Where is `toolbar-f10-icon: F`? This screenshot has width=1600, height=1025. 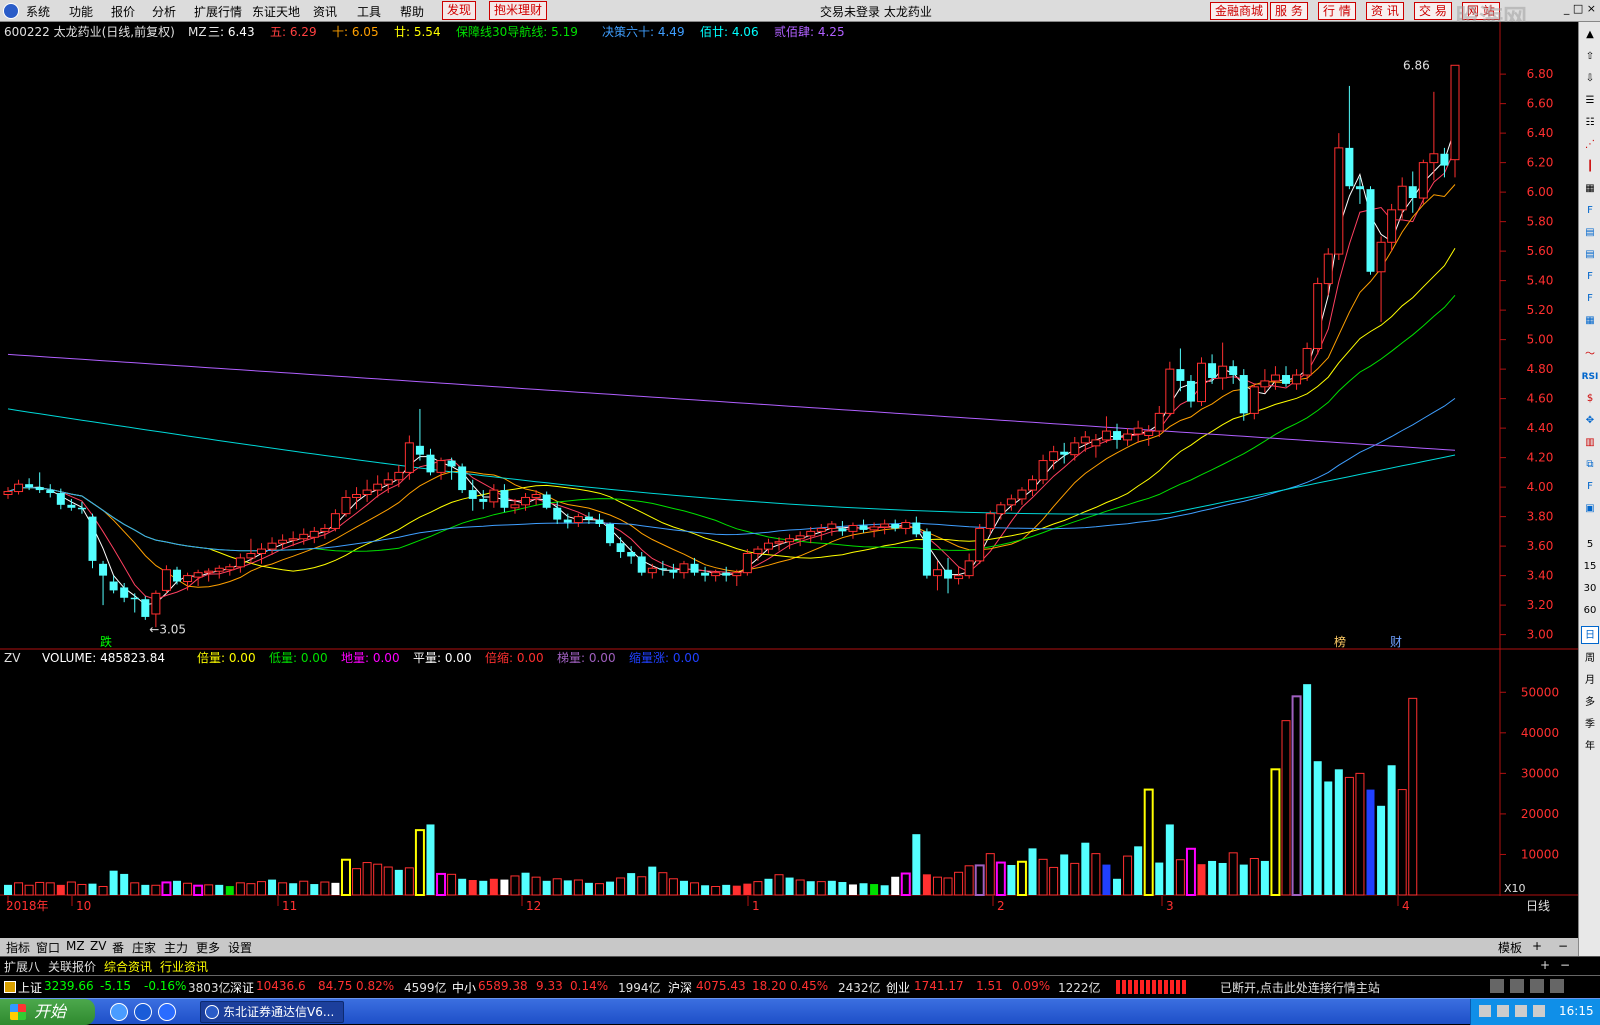
toolbar-f10-icon: F is located at coordinates (1590, 211).